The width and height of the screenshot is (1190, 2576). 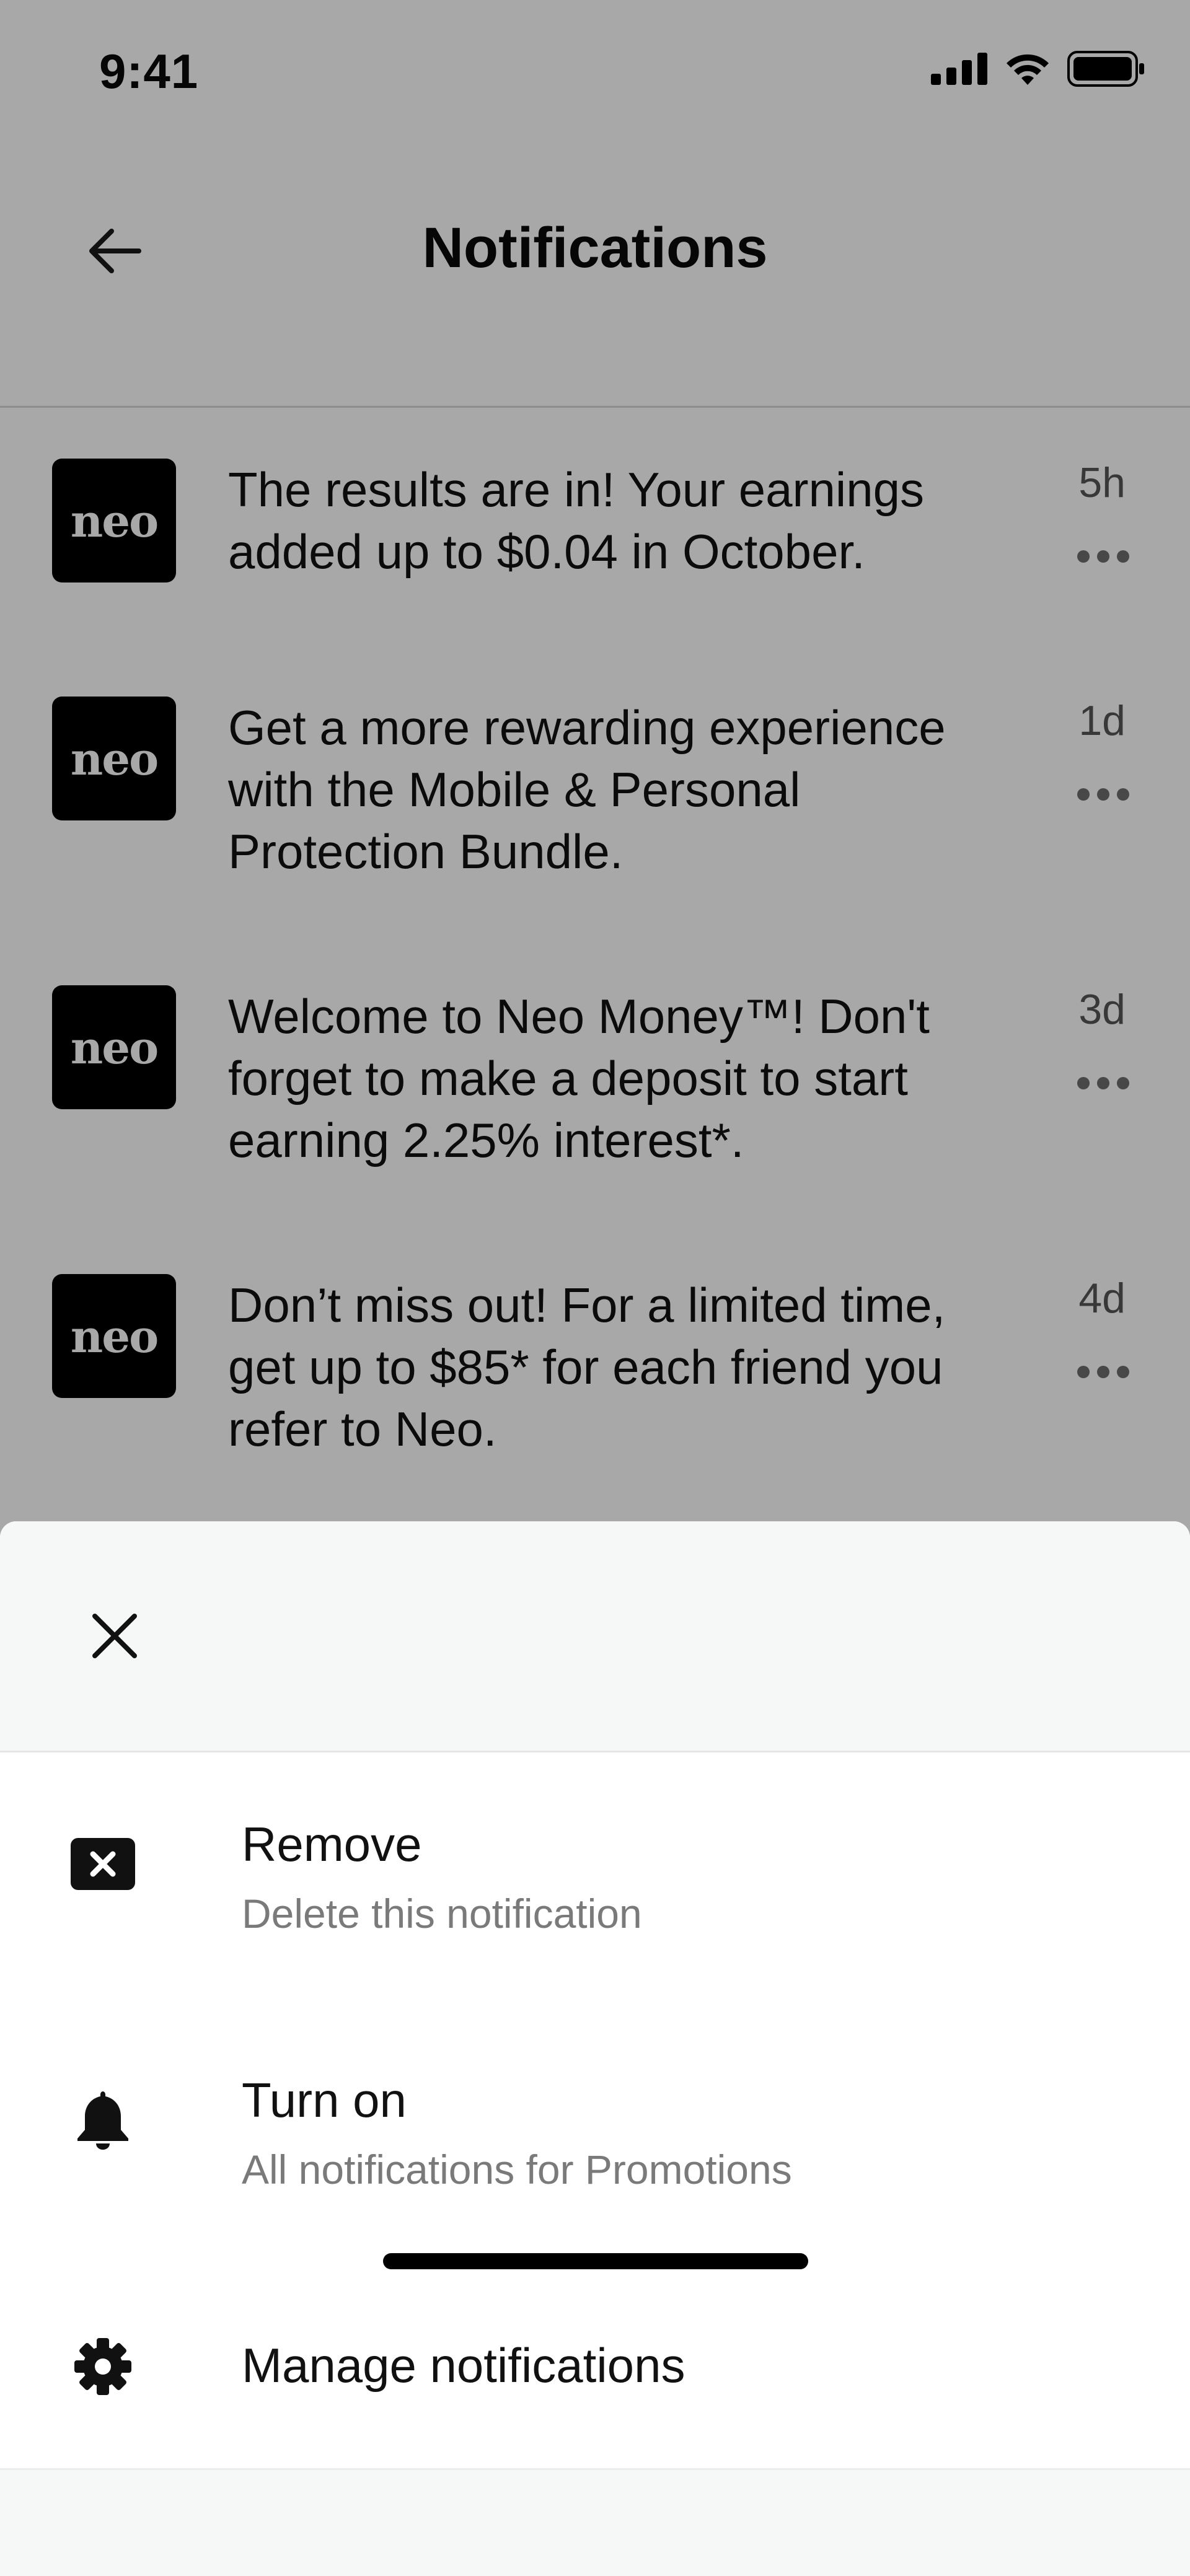 I want to click on remove-action: Remove Delete this notification, so click(x=595, y=1880).